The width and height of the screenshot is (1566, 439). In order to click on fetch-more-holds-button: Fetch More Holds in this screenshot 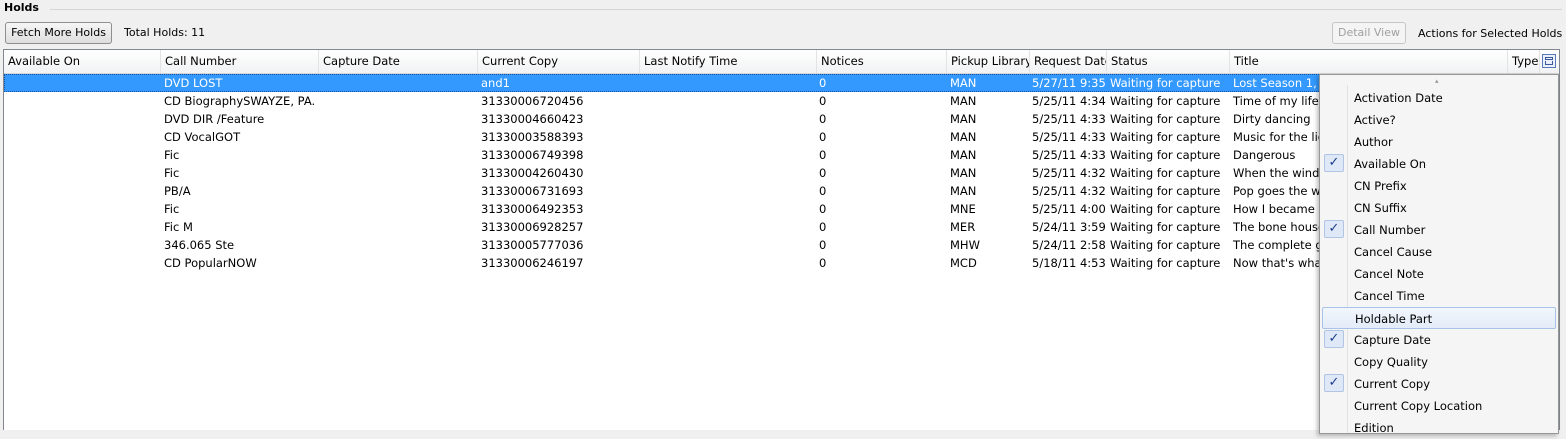, I will do `click(58, 33)`.